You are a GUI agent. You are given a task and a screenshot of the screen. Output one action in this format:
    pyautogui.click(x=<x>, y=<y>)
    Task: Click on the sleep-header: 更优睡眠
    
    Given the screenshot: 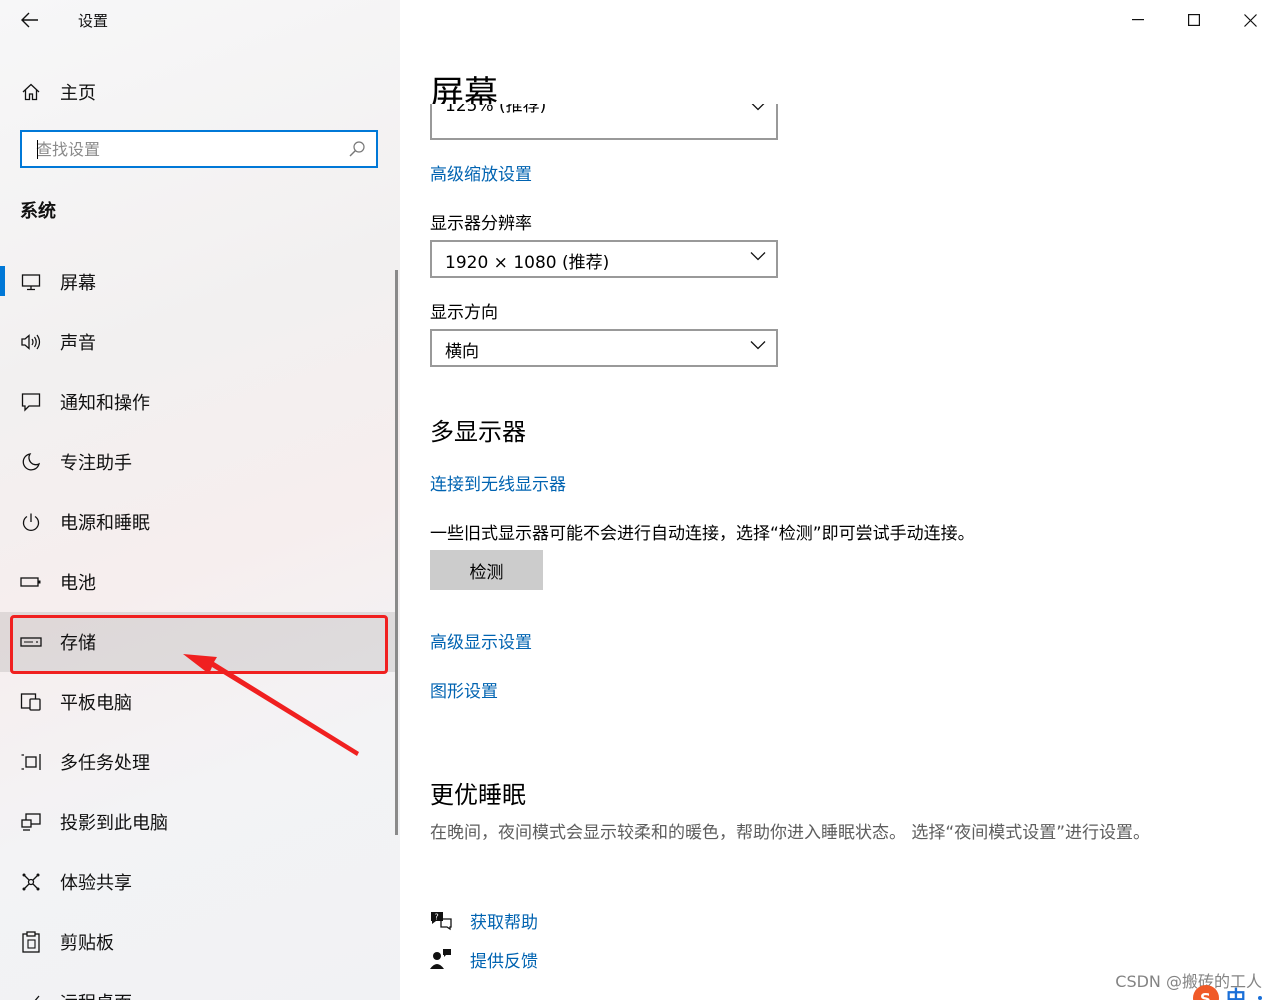 What is the action you would take?
    pyautogui.click(x=478, y=795)
    